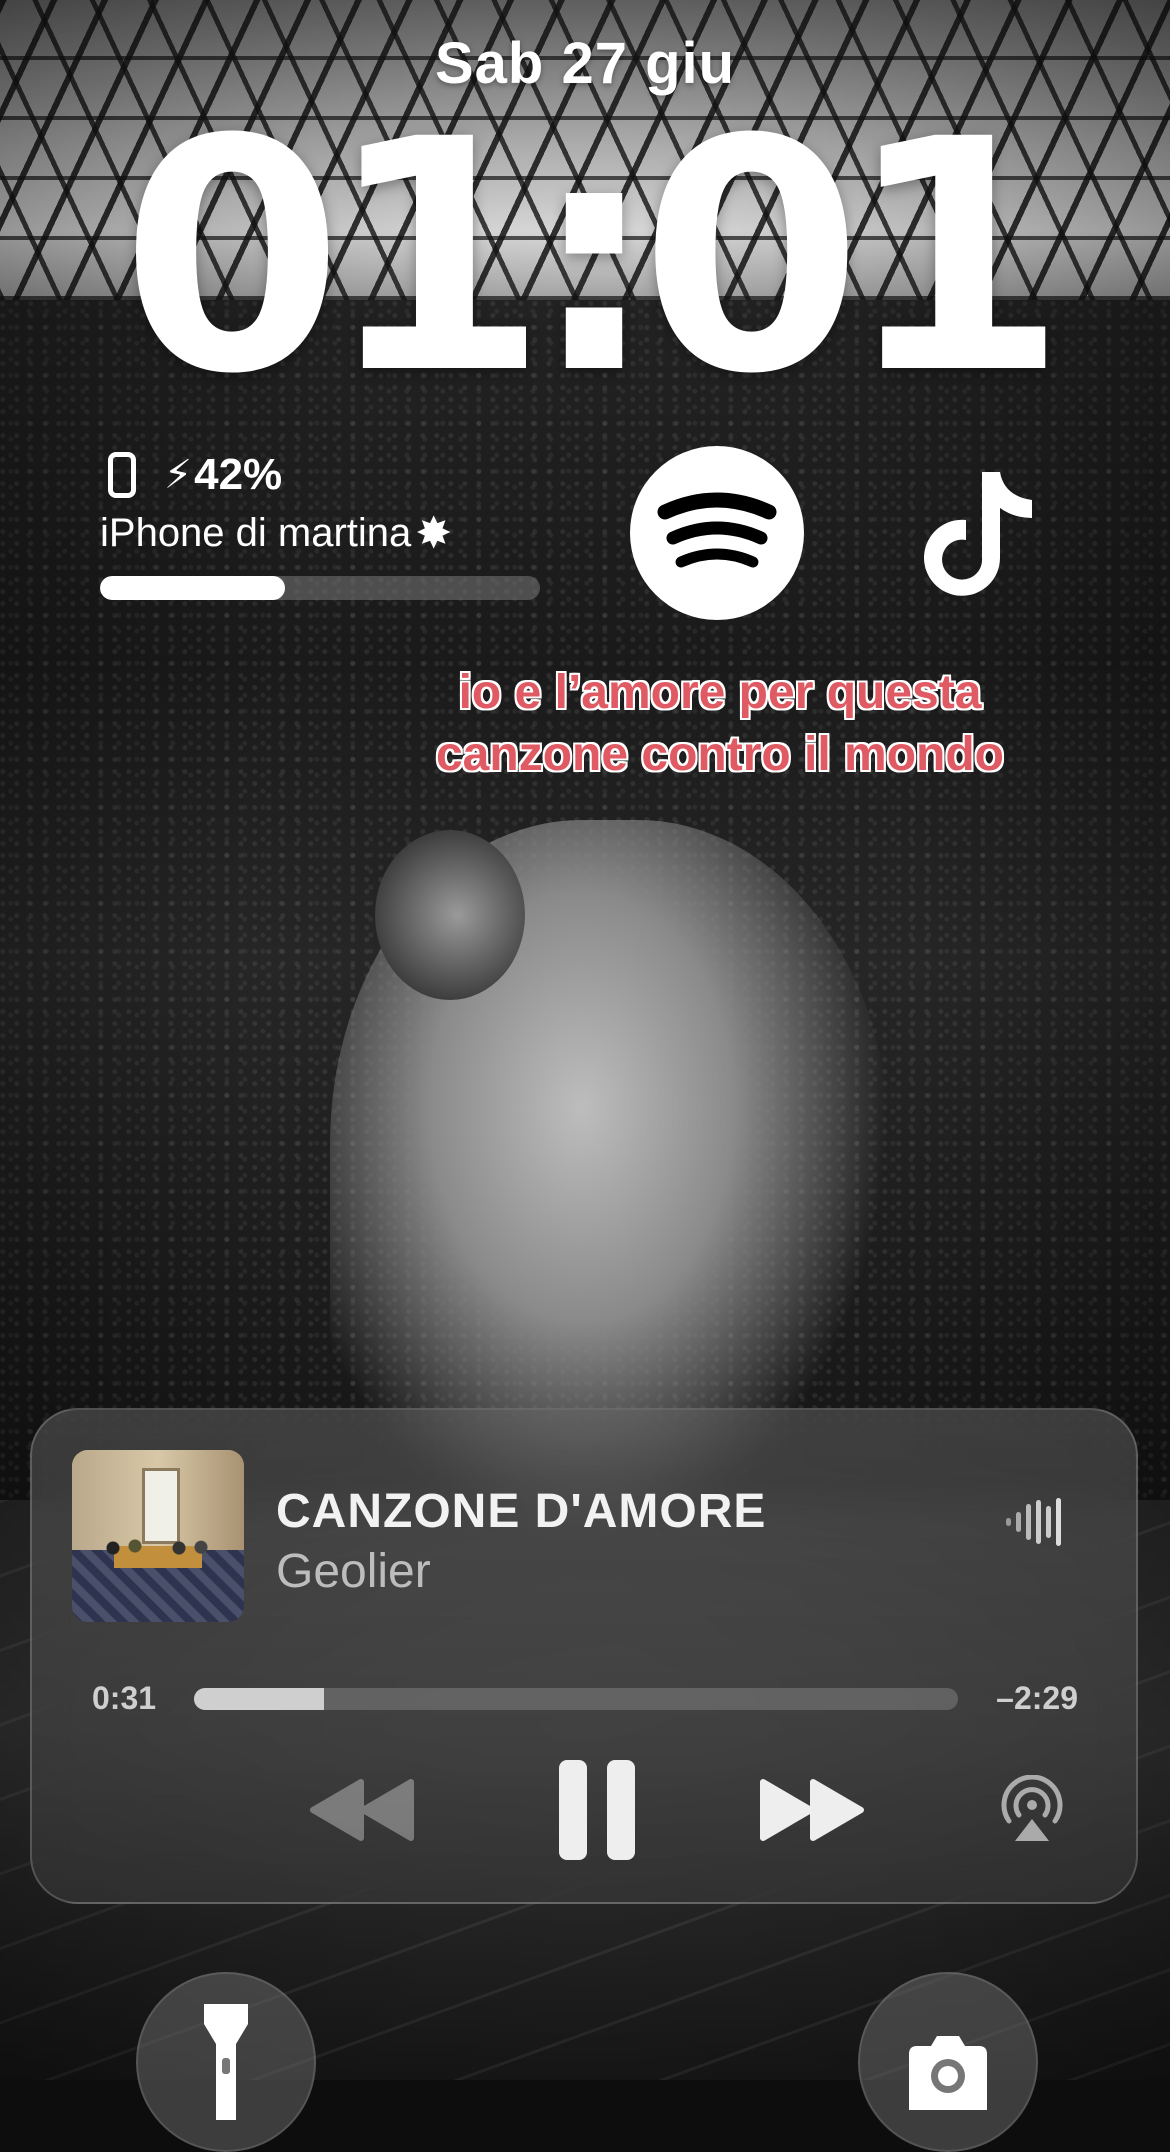 Image resolution: width=1170 pixels, height=2152 pixels. I want to click on lyric-line-1: io e l’amore per questa, so click(720, 692).